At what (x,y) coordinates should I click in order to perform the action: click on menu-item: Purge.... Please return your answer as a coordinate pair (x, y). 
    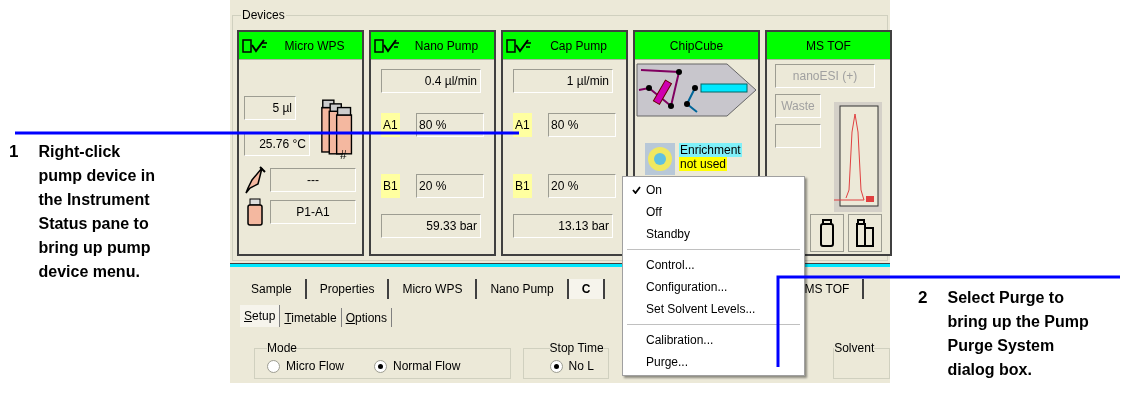
    Looking at the image, I should click on (713, 362).